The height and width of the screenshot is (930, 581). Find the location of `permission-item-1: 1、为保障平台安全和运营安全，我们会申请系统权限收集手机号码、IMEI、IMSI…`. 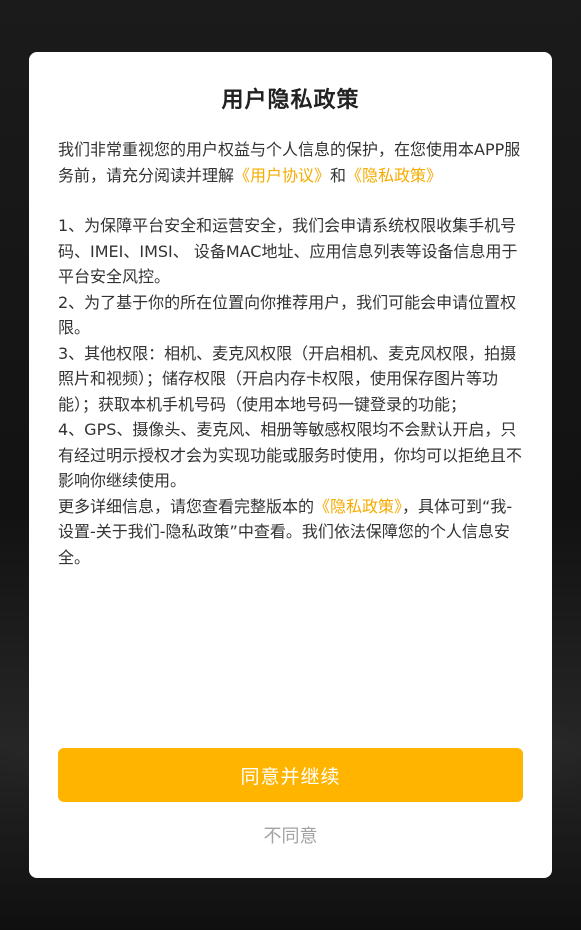

permission-item-1: 1、为保障平台安全和运营安全，我们会申请系统权限收集手机号码、IMEI、IMSI… is located at coordinates (288, 251).